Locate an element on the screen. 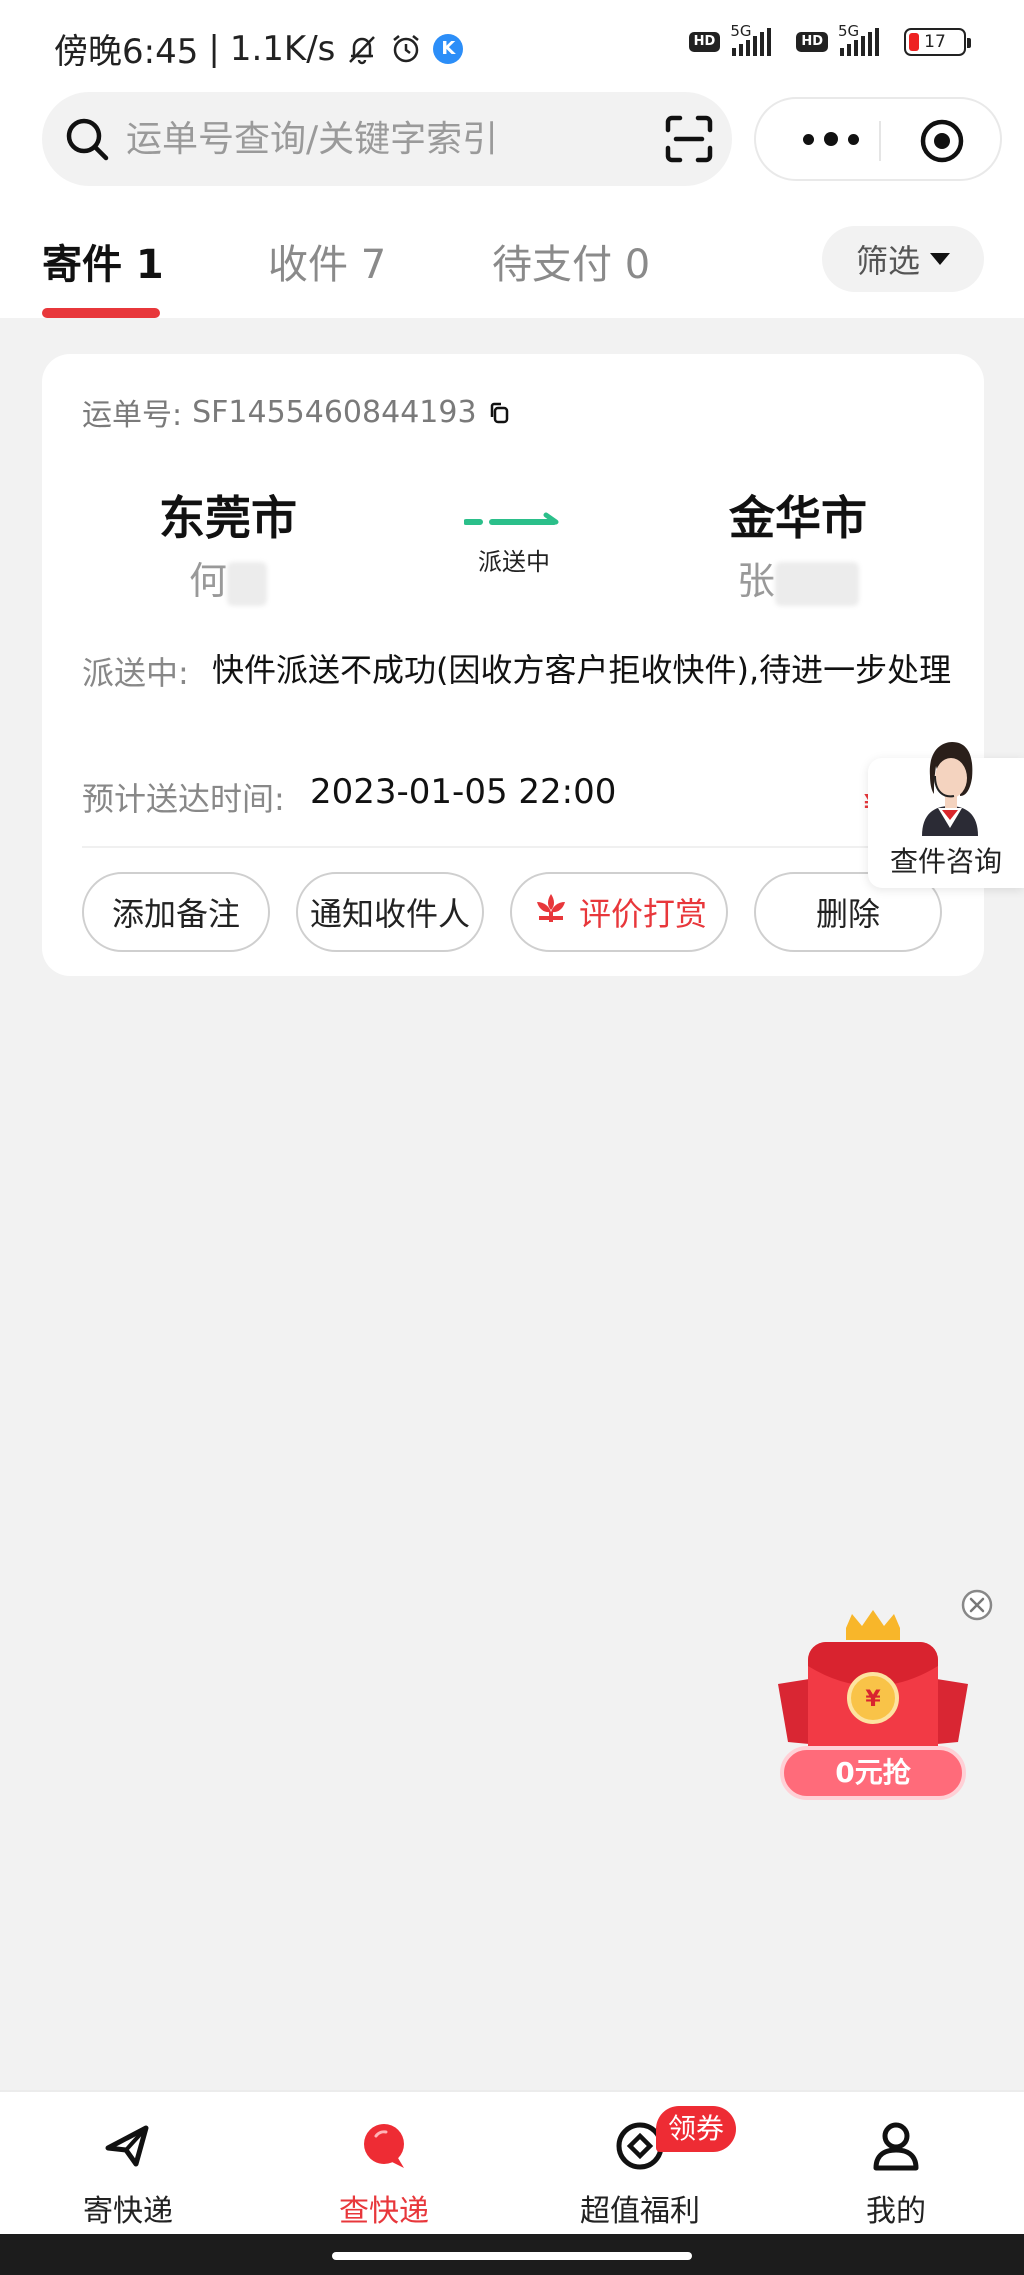 This screenshot has width=1024, height=2275. close-mini-program-icon is located at coordinates (942, 141).